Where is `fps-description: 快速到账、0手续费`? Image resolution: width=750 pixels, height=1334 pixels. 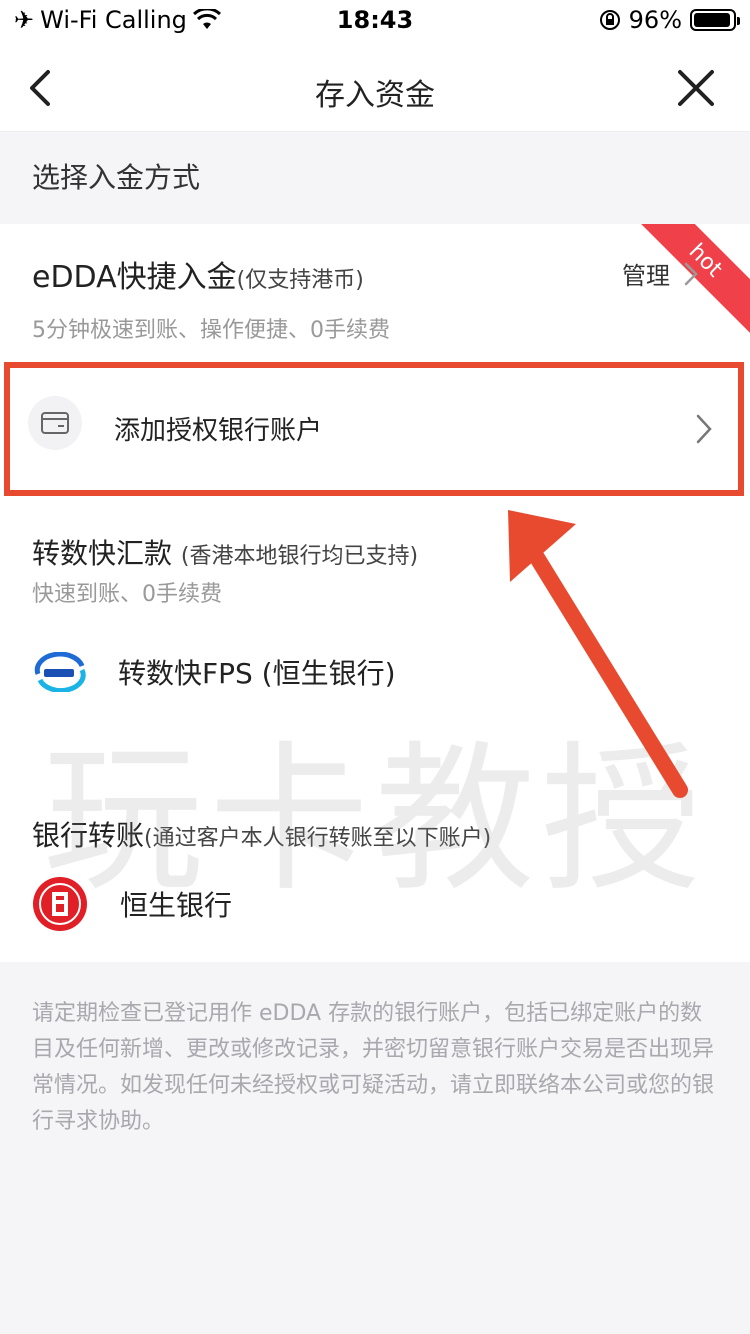 fps-description: 快速到账、0手续费 is located at coordinates (127, 594).